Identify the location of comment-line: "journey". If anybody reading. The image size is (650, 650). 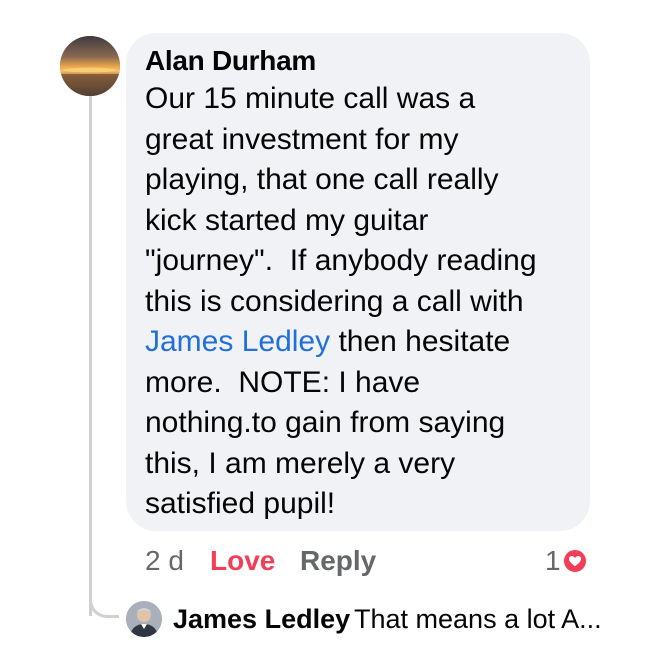
(341, 260).